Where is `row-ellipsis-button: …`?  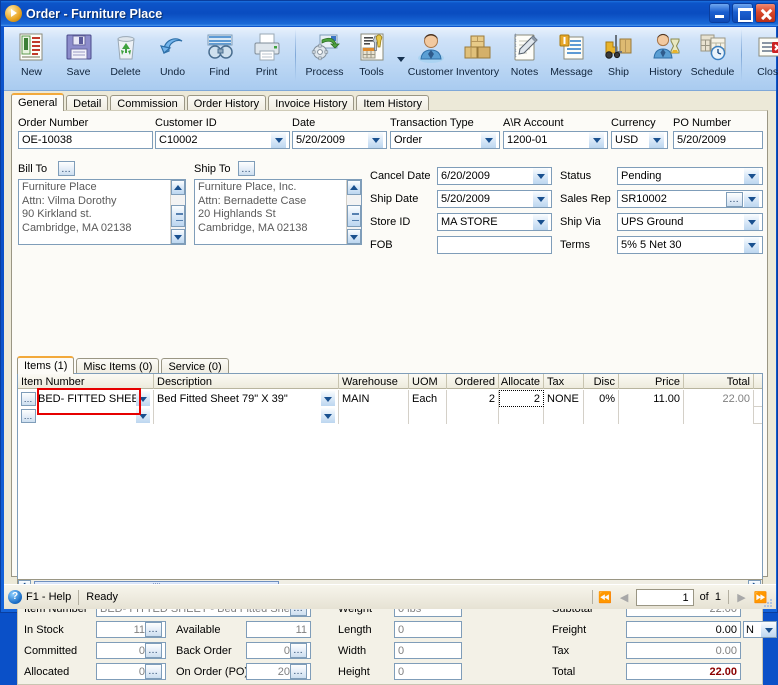
row-ellipsis-button: … is located at coordinates (28, 399).